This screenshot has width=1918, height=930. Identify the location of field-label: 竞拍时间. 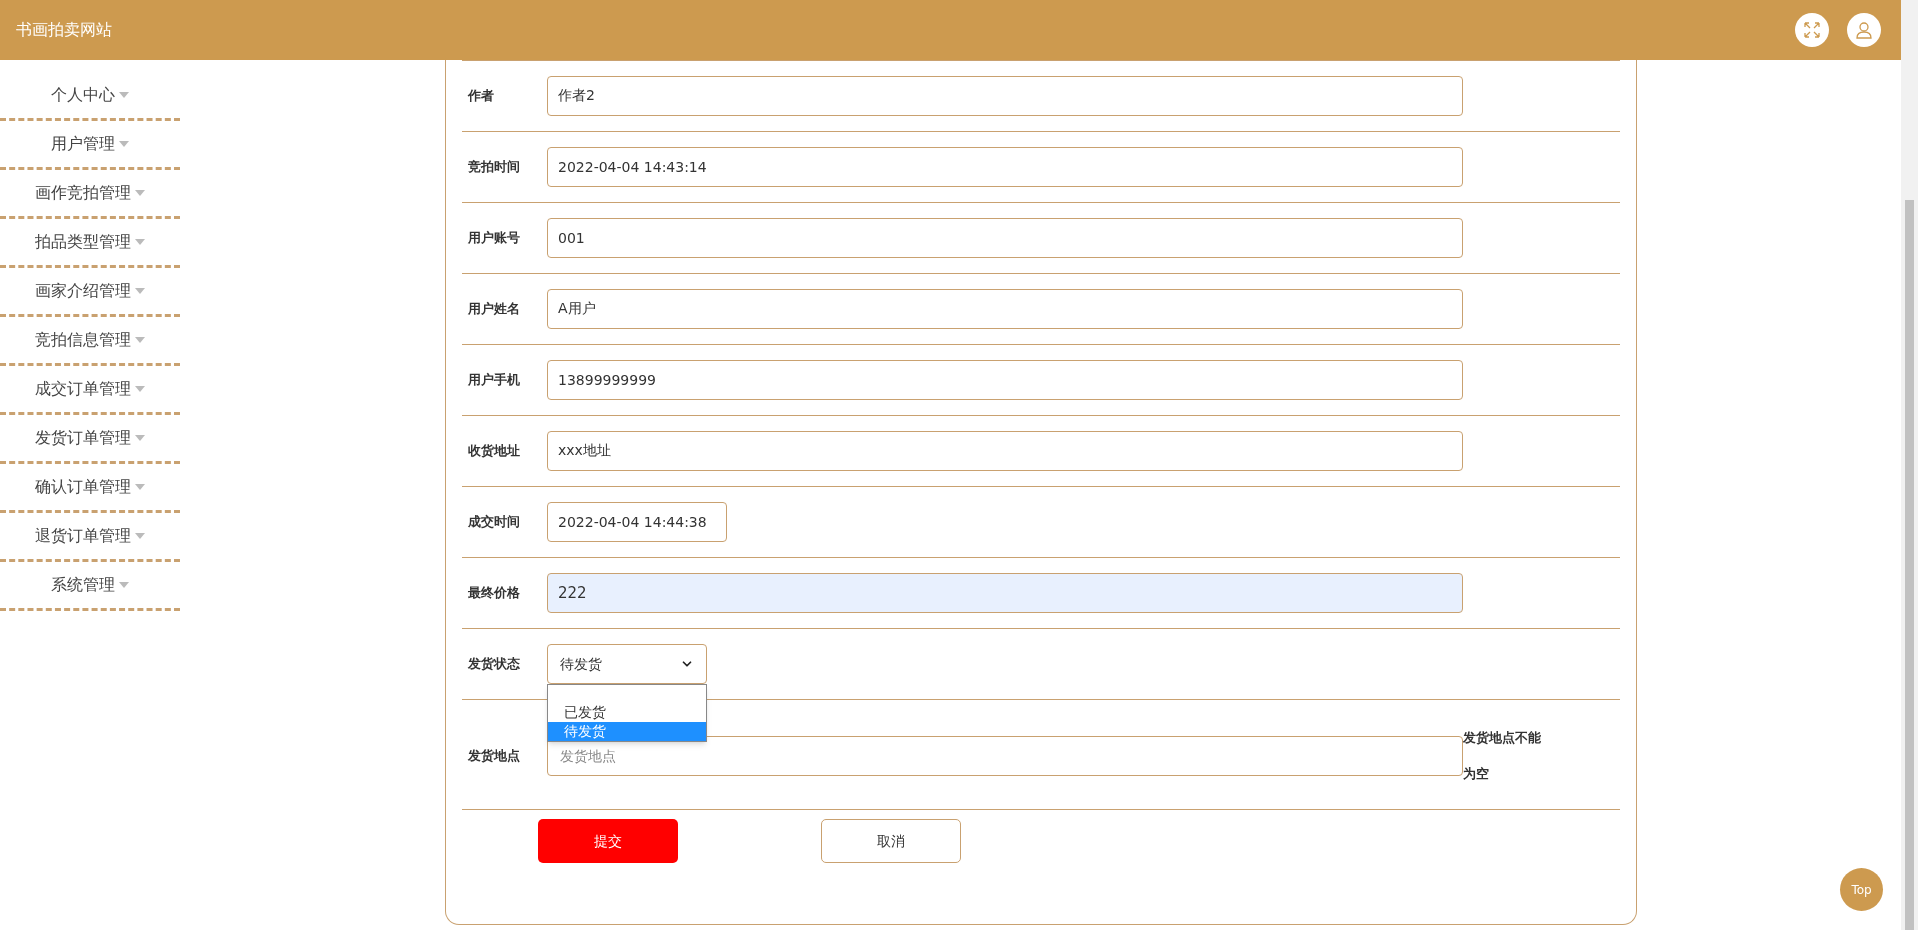
(494, 167).